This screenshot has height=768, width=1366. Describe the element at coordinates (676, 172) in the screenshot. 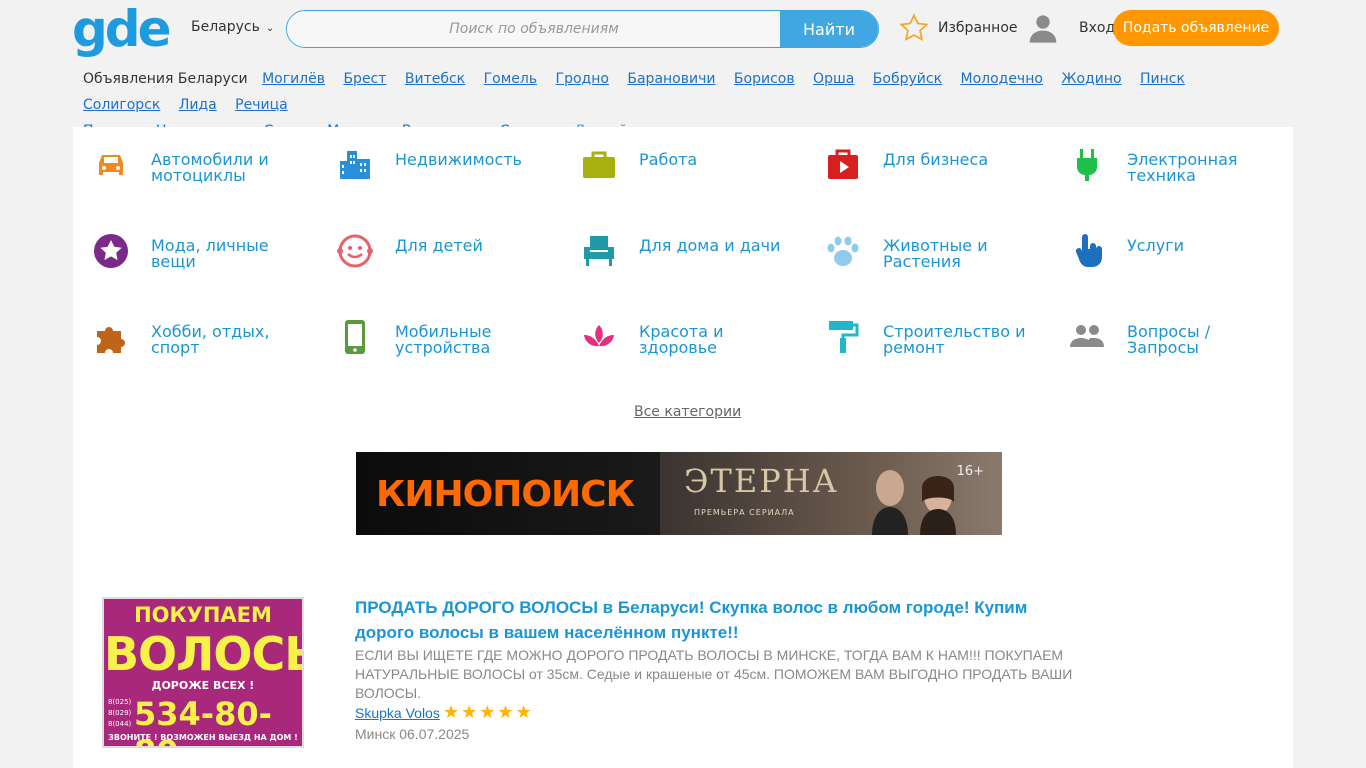

I see `category-jobs: Работа` at that location.